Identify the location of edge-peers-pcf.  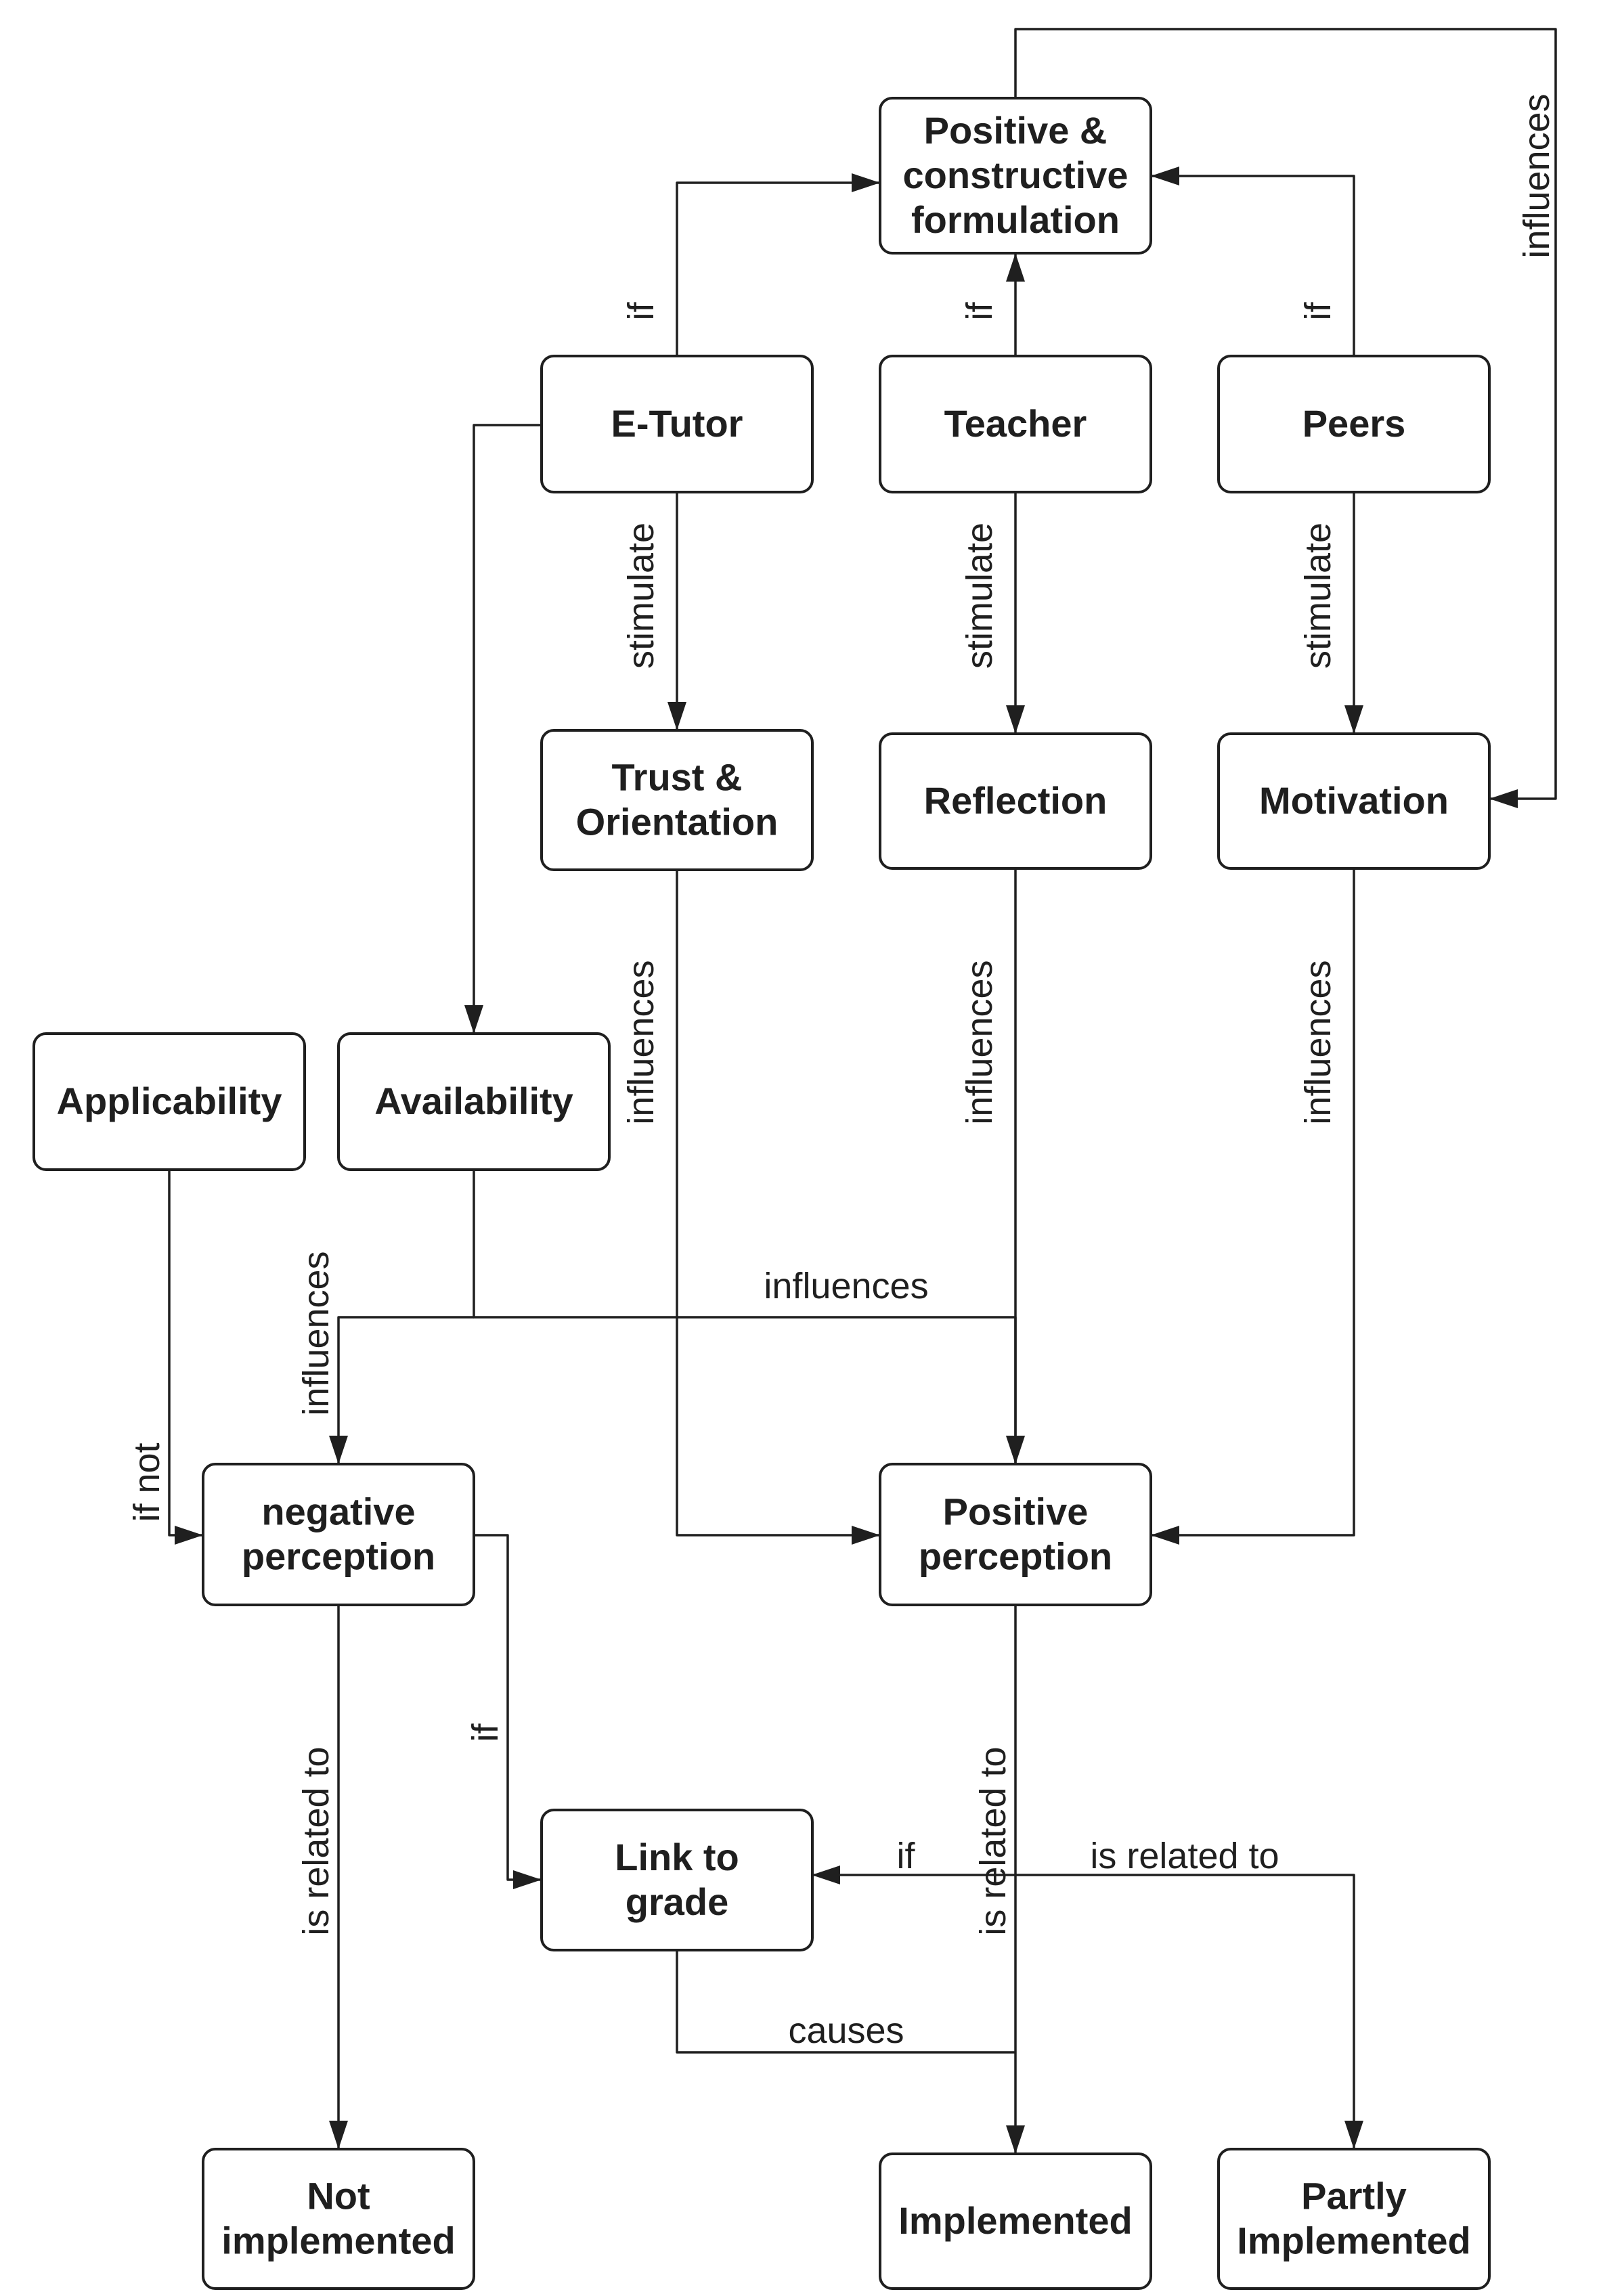
(1253, 262).